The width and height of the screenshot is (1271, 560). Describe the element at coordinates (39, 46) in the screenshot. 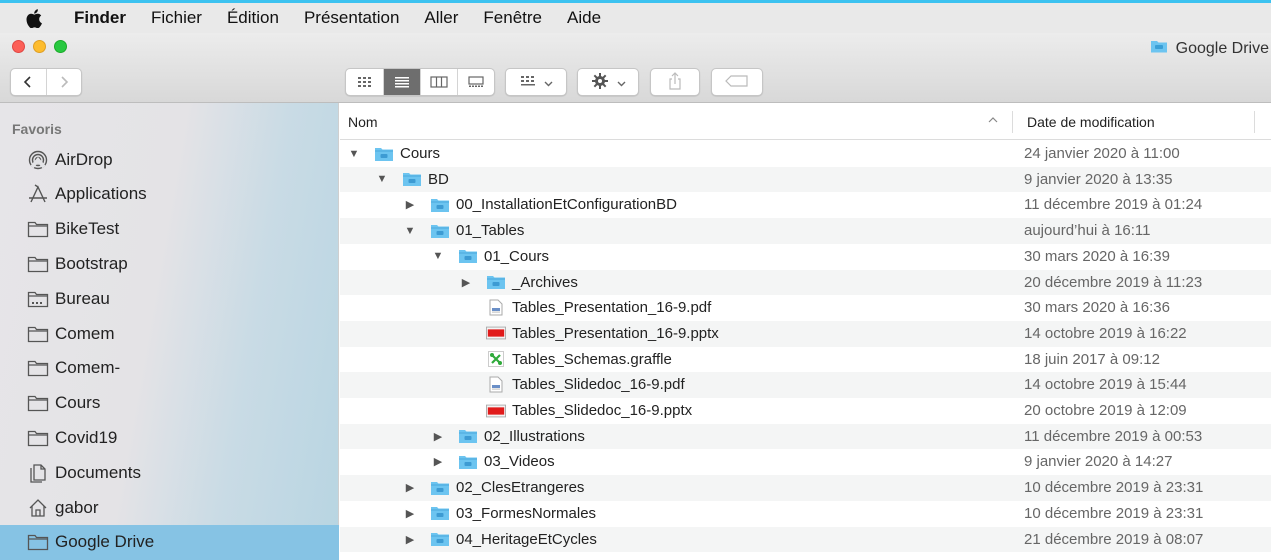

I see `minimize-button` at that location.